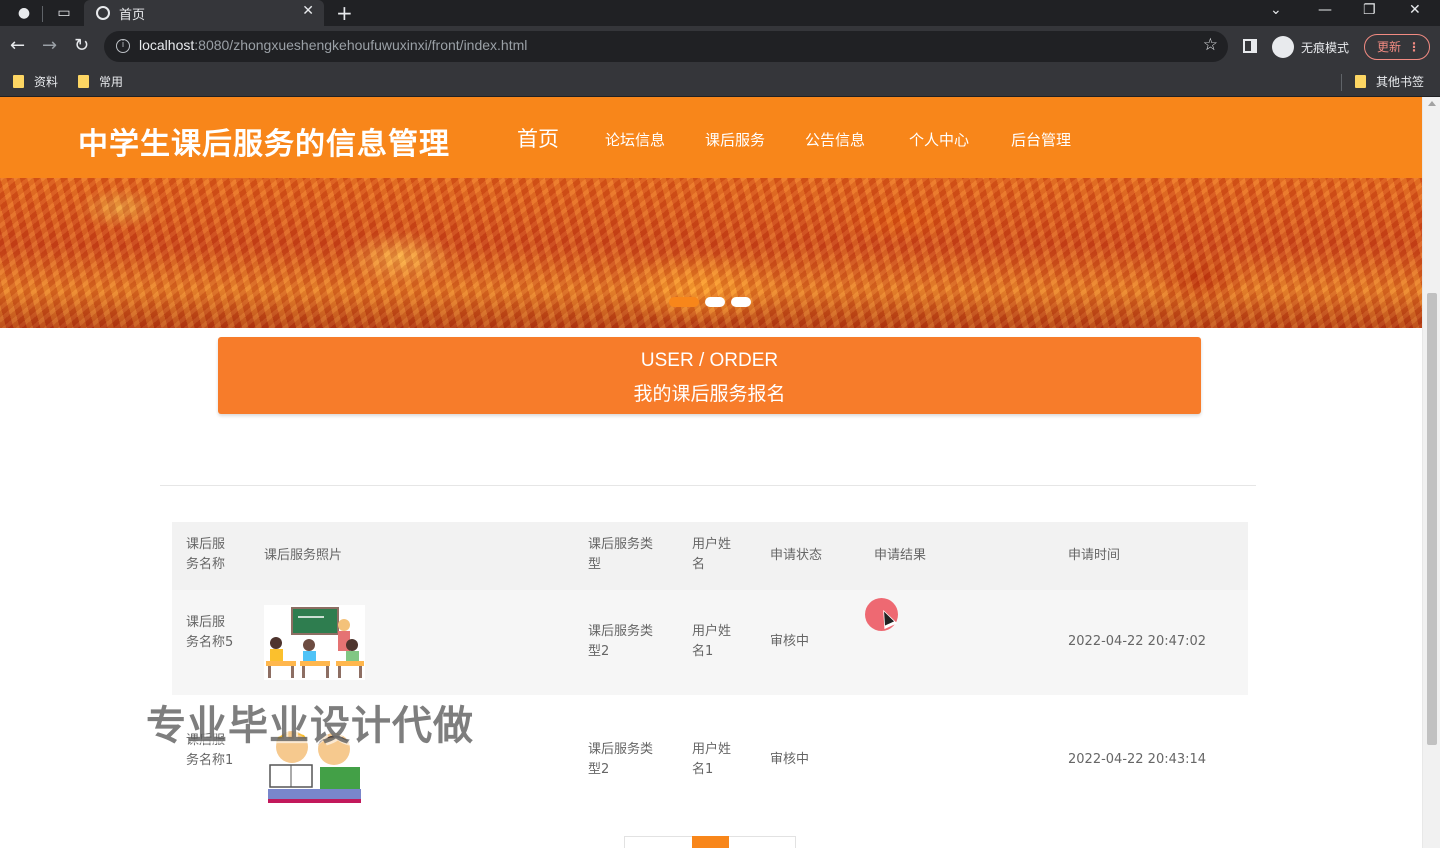 The height and width of the screenshot is (848, 1440). What do you see at coordinates (303, 555) in the screenshot?
I see `header-service-photo: 课后服务照片` at bounding box center [303, 555].